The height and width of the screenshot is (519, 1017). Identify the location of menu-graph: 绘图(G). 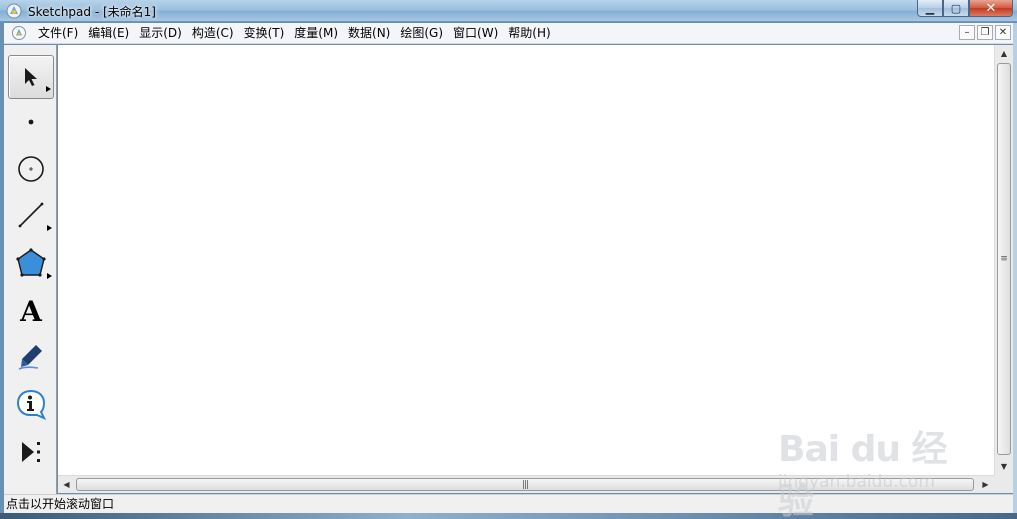
(421, 33).